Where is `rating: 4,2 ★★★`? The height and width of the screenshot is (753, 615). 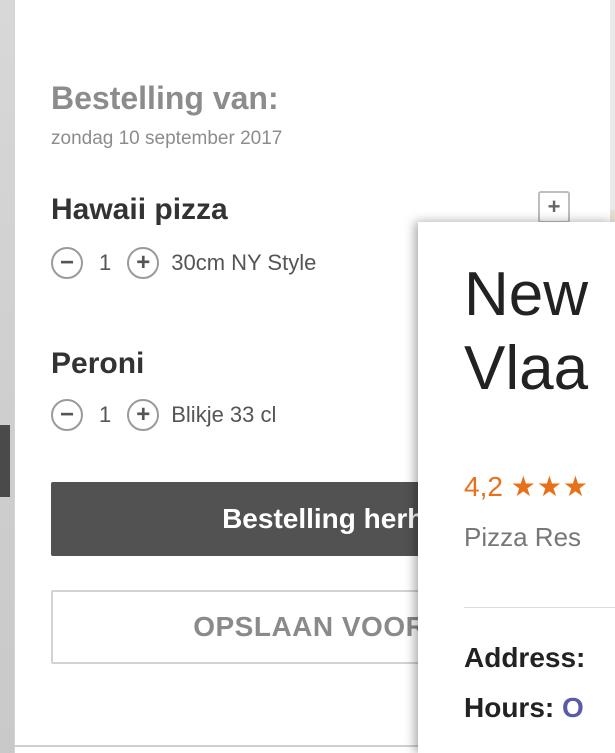 rating: 4,2 ★★★ is located at coordinates (526, 486).